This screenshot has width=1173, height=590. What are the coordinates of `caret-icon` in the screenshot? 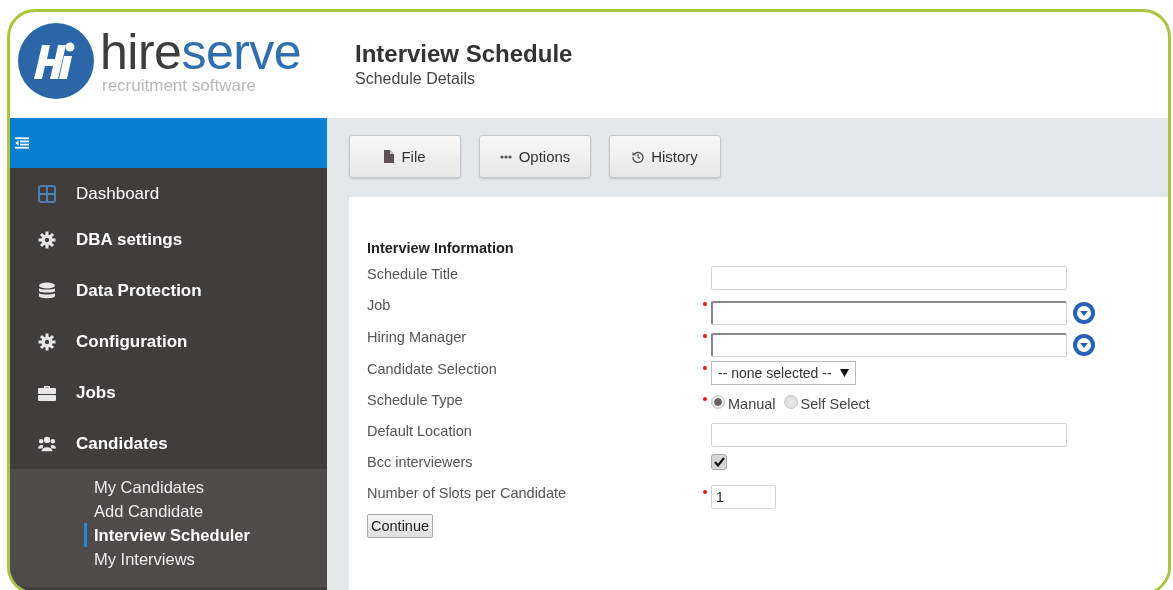 It's located at (844, 373).